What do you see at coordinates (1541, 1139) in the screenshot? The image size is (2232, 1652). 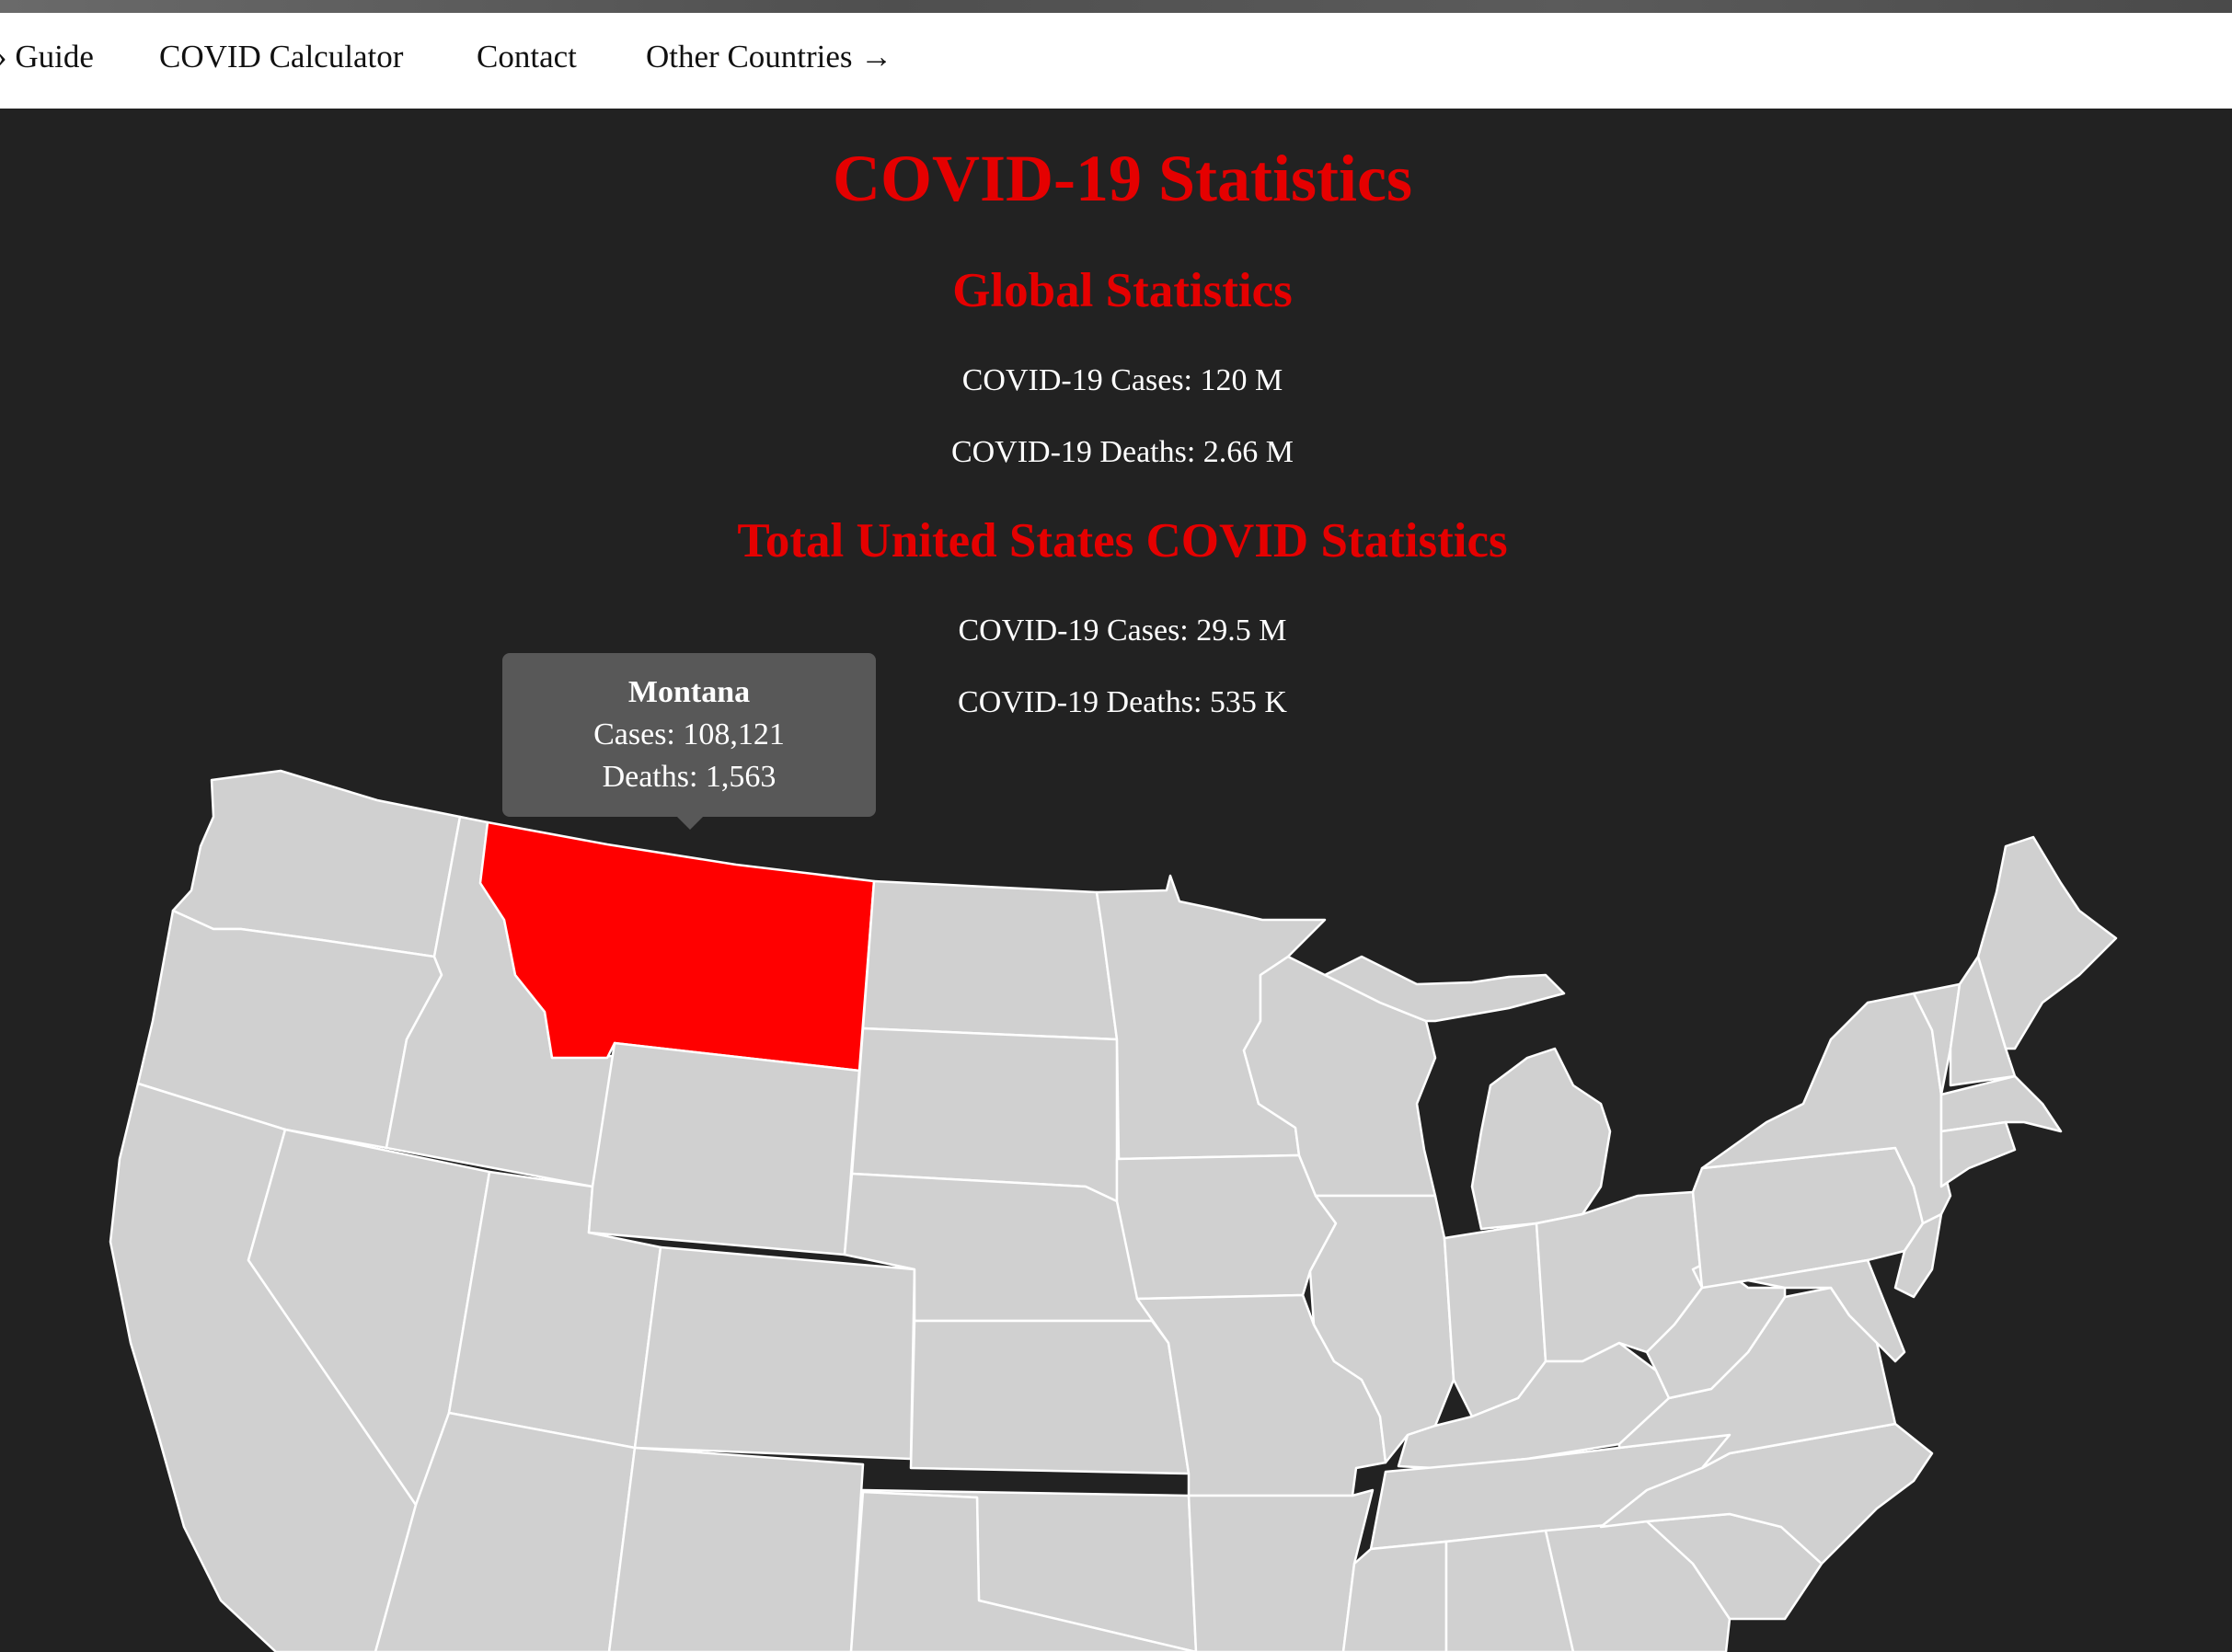 I see `state-michigan-lower` at bounding box center [1541, 1139].